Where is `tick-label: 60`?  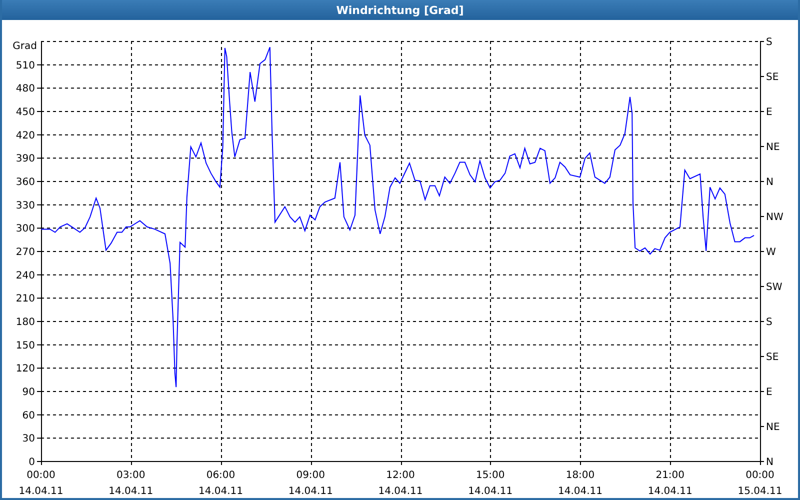 tick-label: 60 is located at coordinates (28, 416).